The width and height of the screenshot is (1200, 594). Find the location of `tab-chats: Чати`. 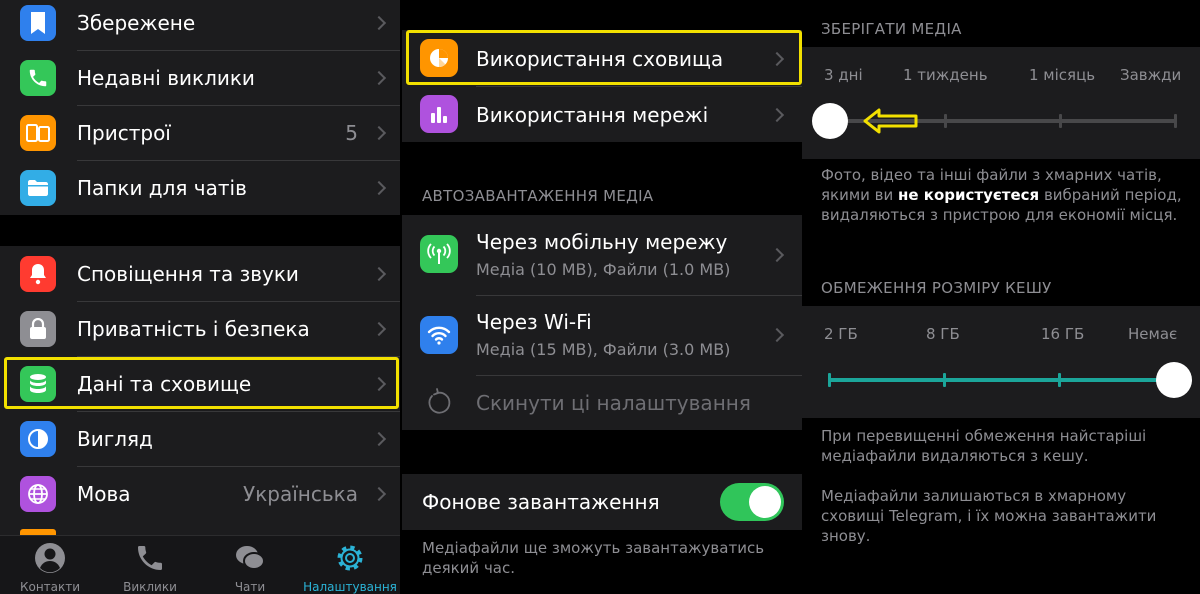

tab-chats: Чати is located at coordinates (250, 565).